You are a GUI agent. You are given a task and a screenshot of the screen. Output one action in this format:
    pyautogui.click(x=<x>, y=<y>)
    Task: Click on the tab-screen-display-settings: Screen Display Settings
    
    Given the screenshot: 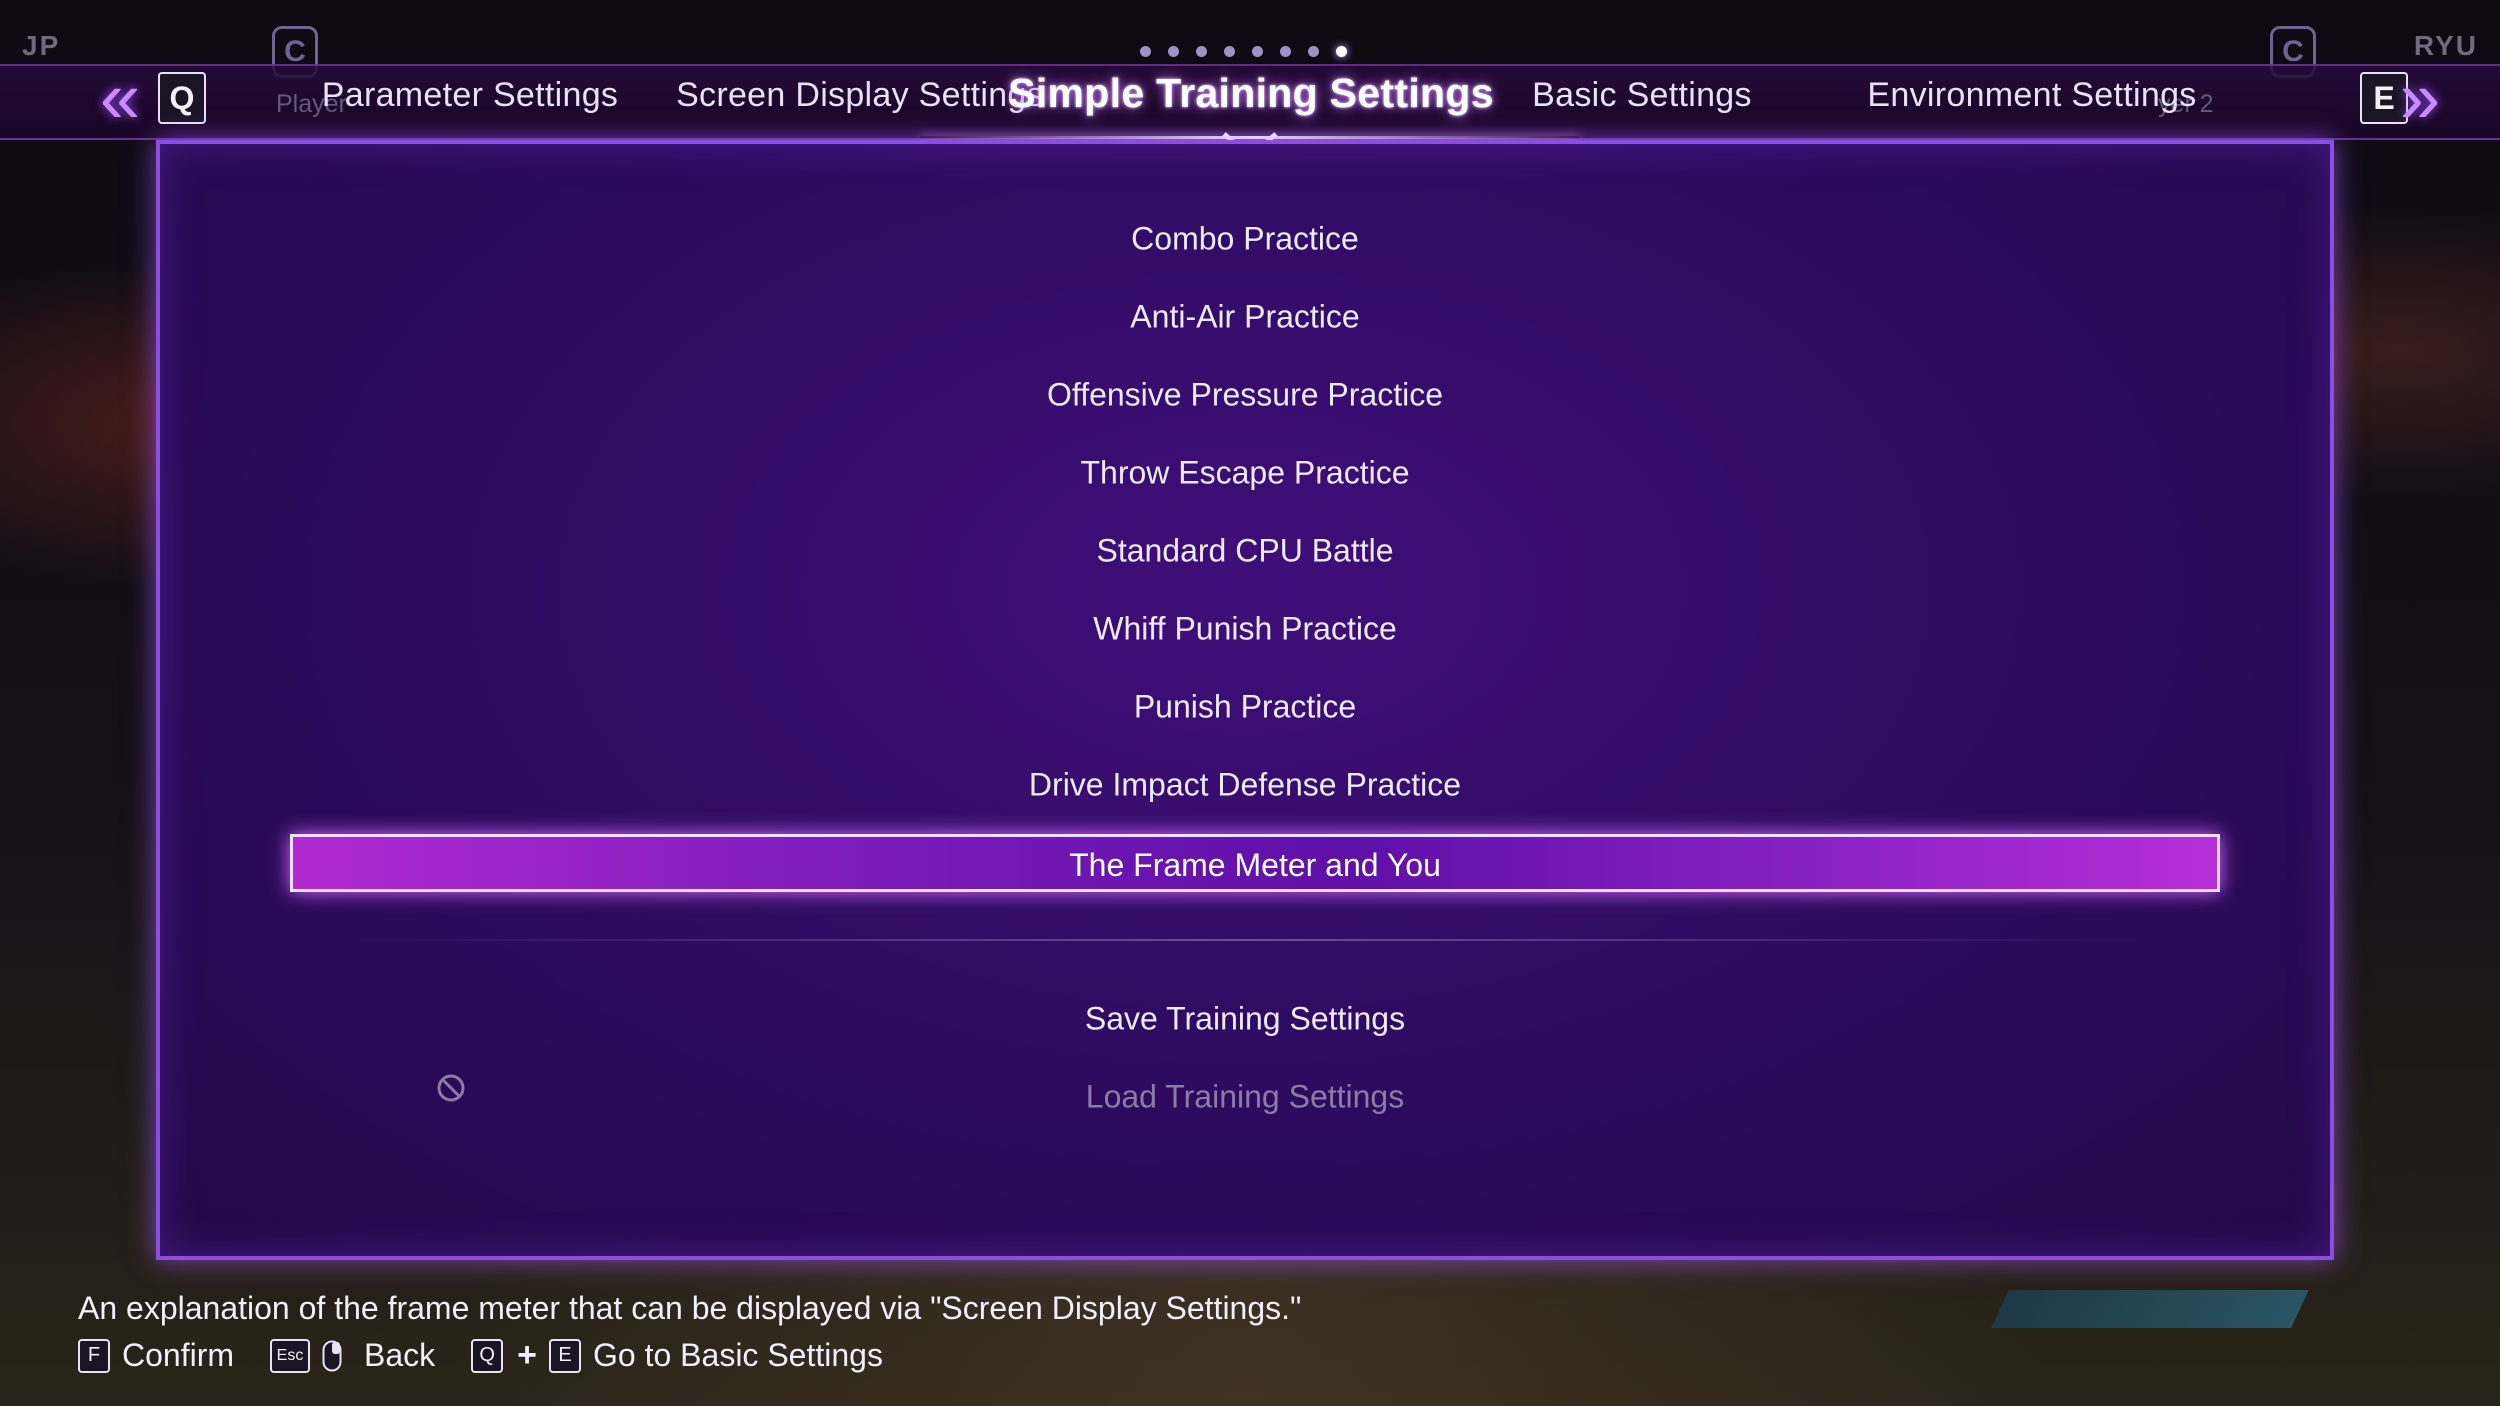 What is the action you would take?
    pyautogui.click(x=860, y=95)
    